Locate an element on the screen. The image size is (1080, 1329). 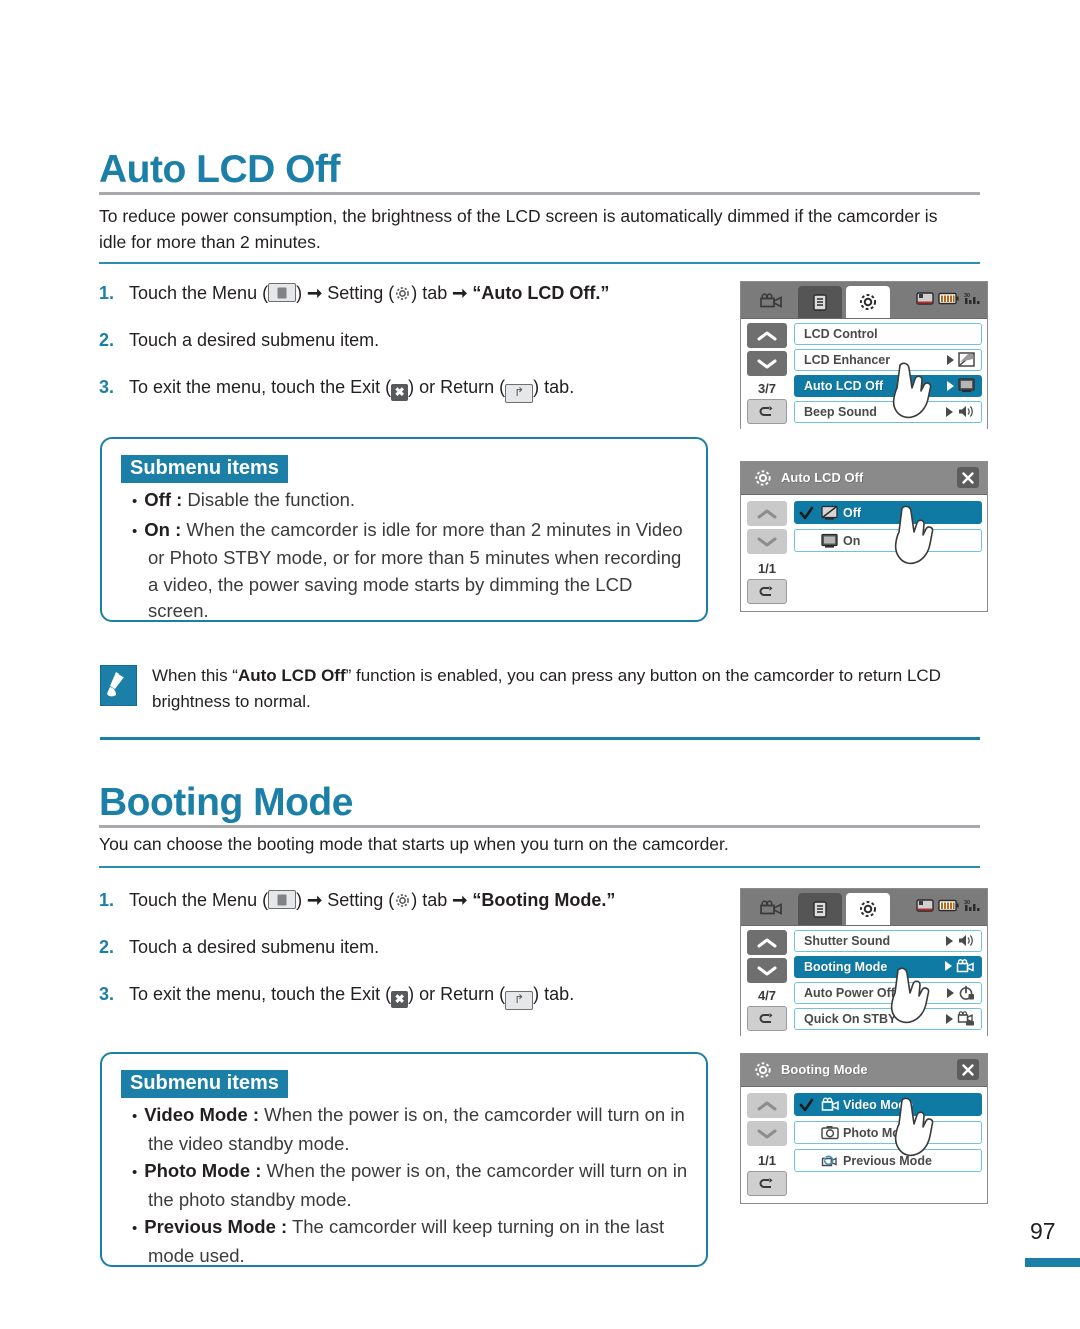
menu-item-auto-lcd-off: Auto LCD Off is located at coordinates (888, 386).